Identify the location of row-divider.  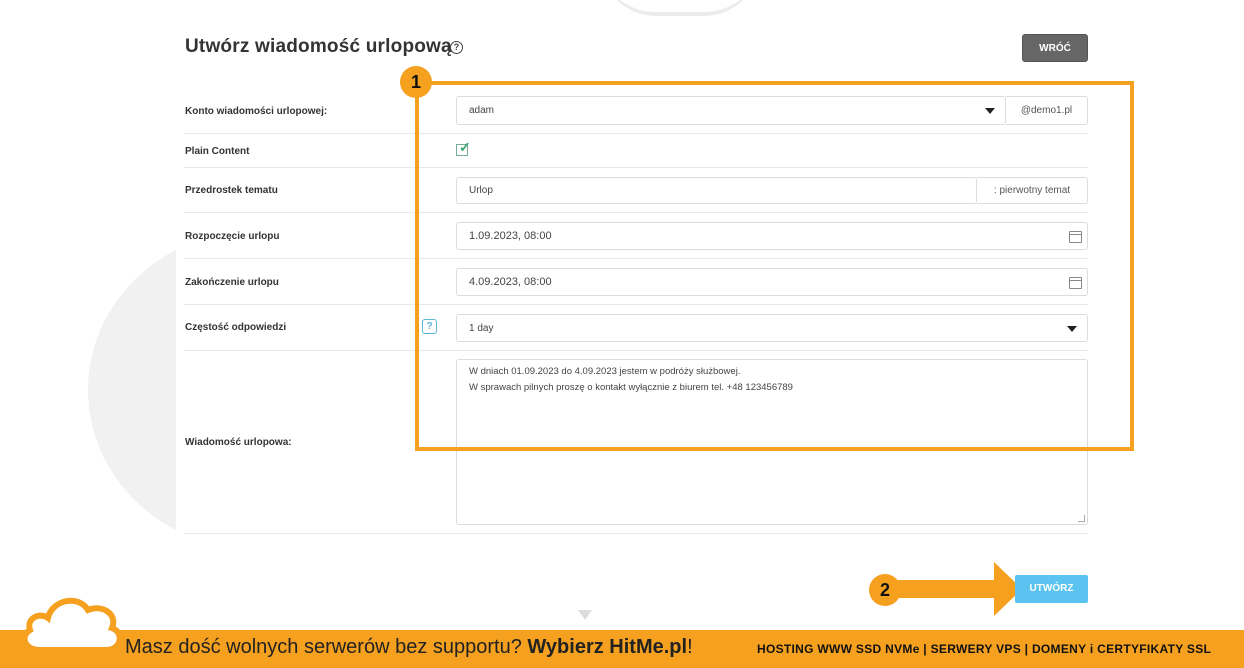
(636, 533).